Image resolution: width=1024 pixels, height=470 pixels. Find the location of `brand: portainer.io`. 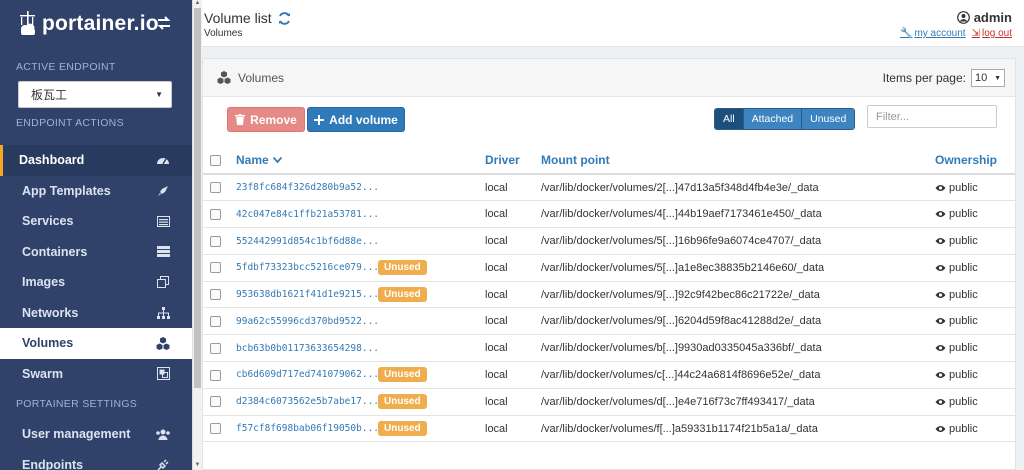

brand: portainer.io is located at coordinates (96, 23).